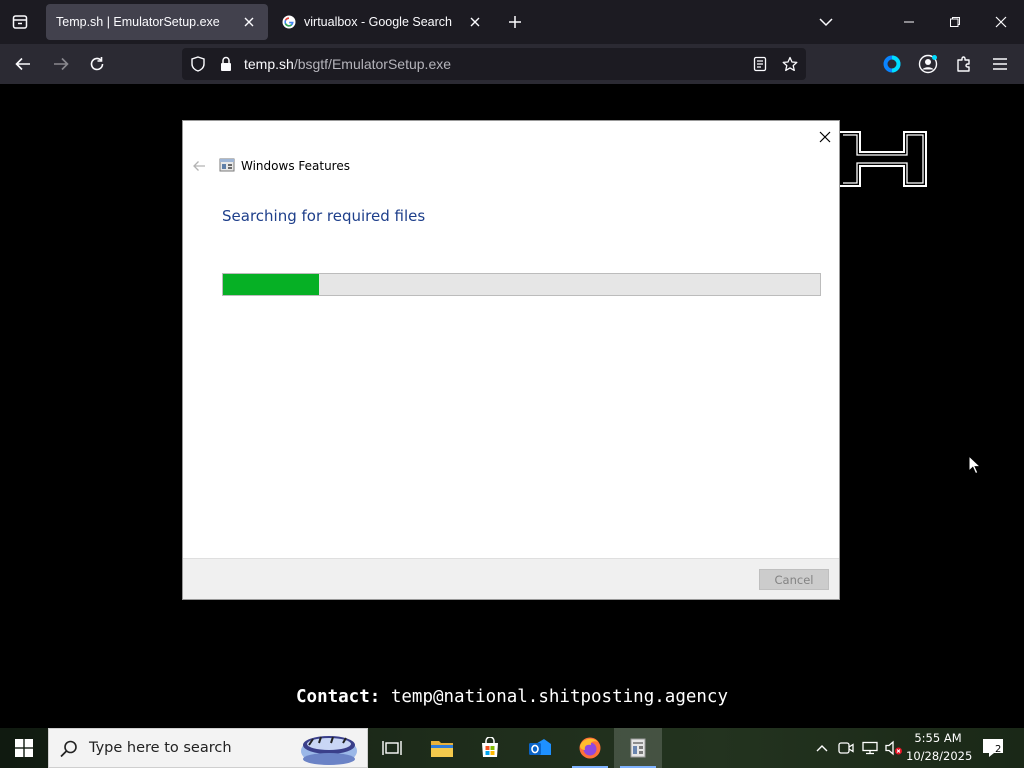 The width and height of the screenshot is (1024, 768). Describe the element at coordinates (295, 166) in the screenshot. I see `dialog-title: Windows Features` at that location.